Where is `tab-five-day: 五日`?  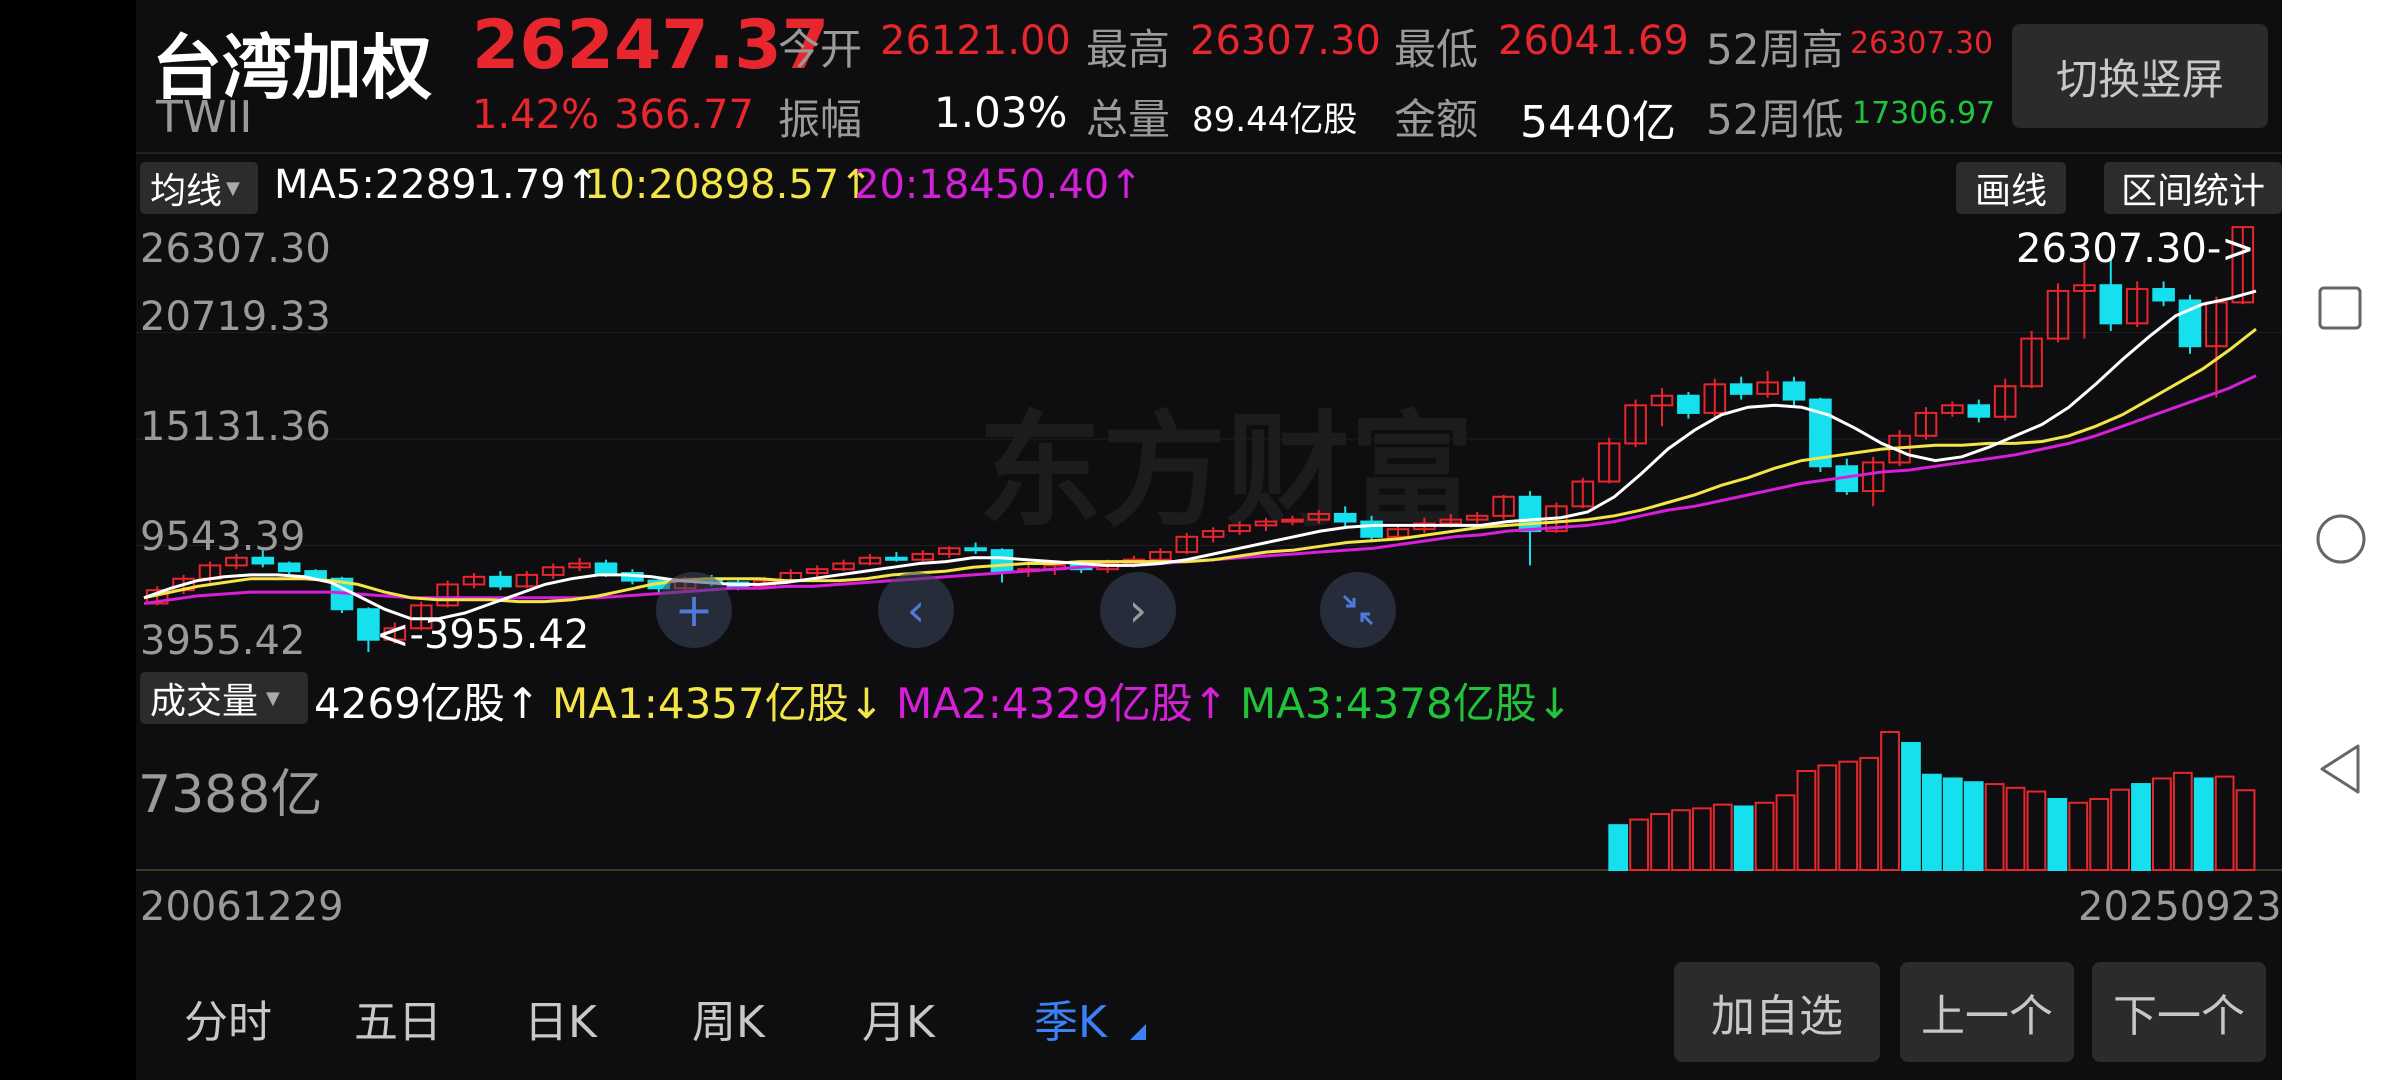 tab-five-day: 五日 is located at coordinates (398, 1018).